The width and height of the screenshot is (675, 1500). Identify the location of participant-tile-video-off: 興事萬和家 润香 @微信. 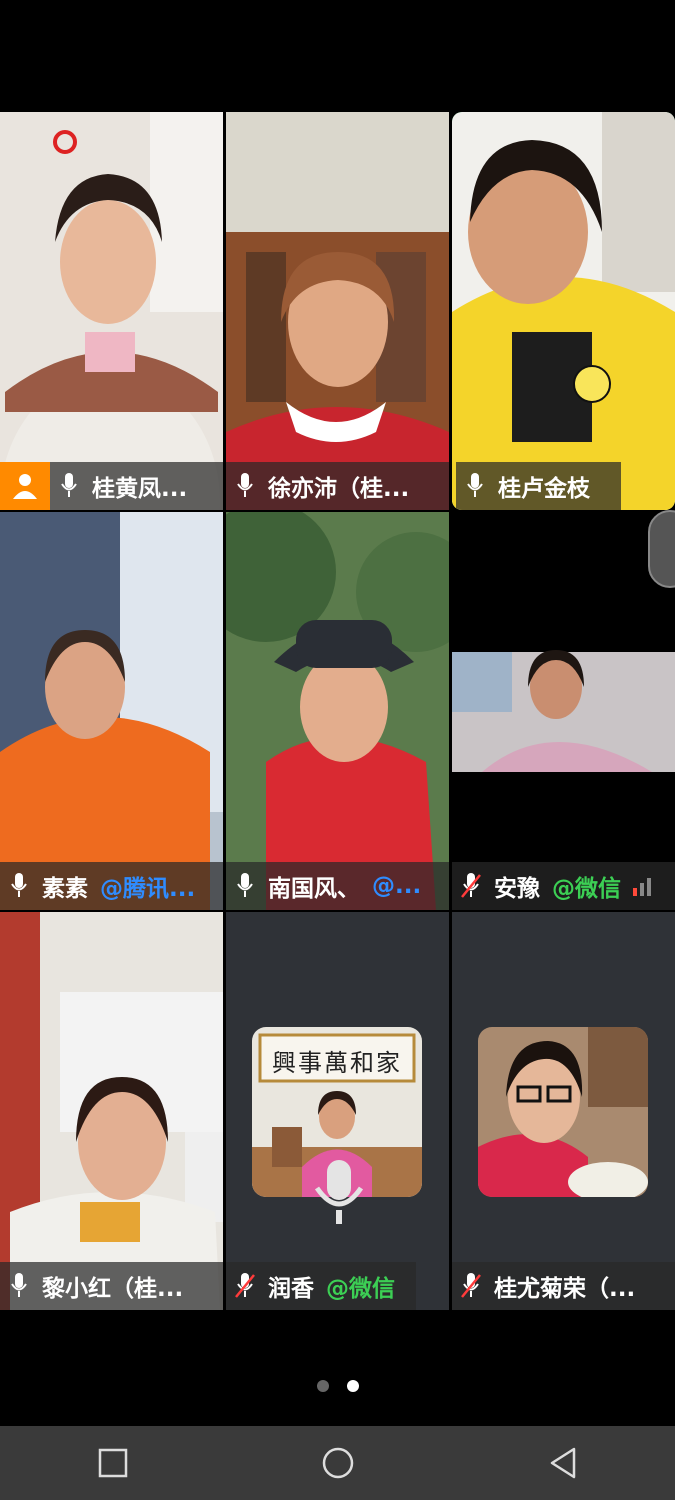
(337, 1111).